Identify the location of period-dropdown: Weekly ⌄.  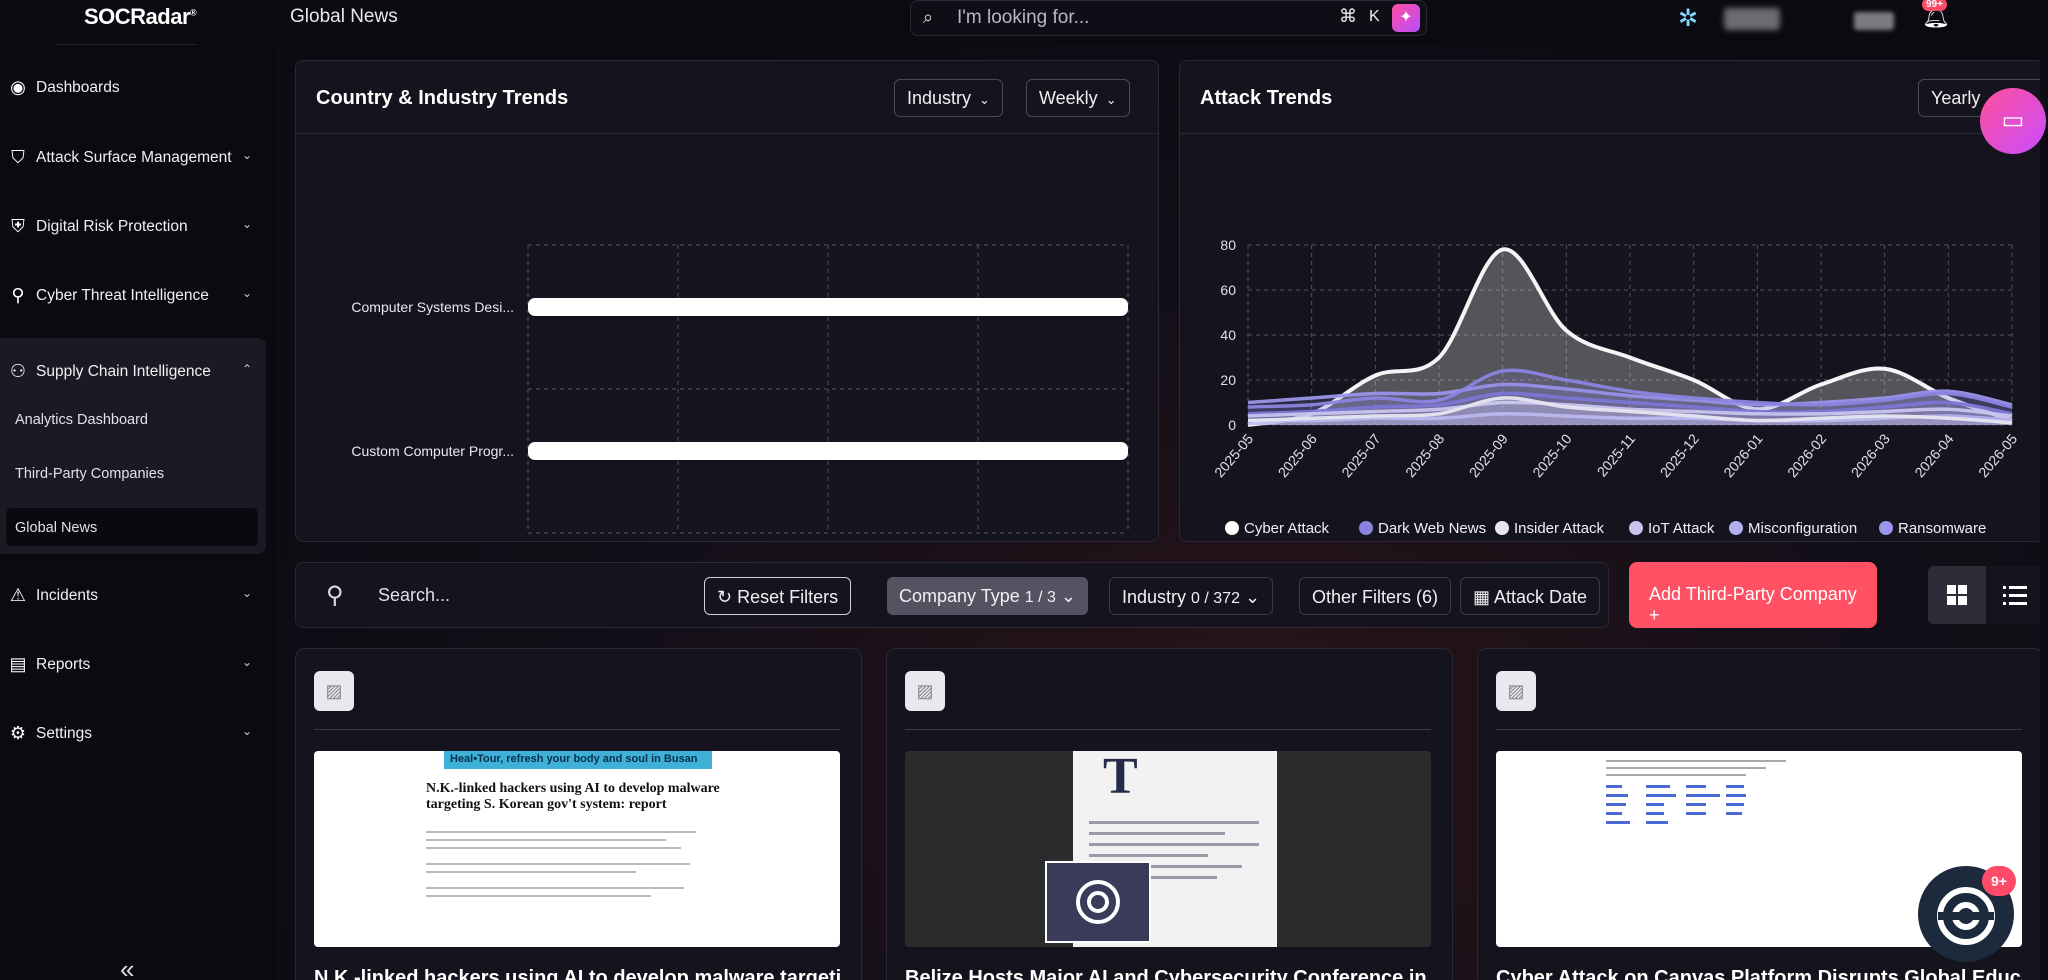
(1078, 98).